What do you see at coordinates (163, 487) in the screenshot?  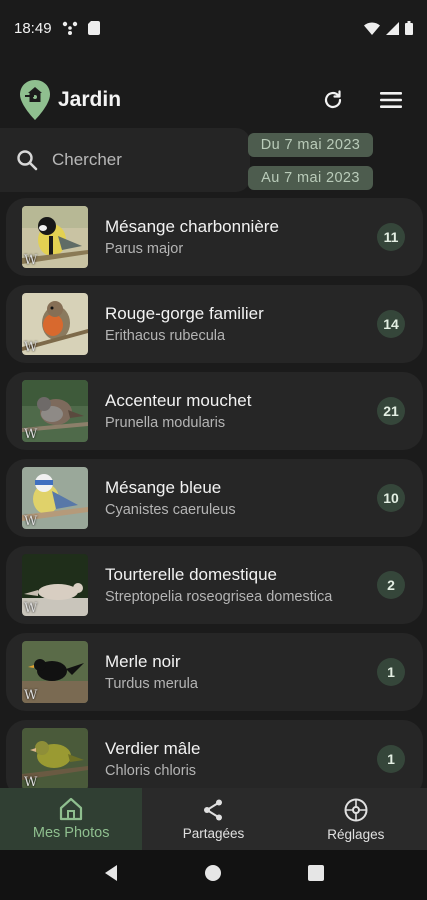 I see `common-name: Mésange bleue` at bounding box center [163, 487].